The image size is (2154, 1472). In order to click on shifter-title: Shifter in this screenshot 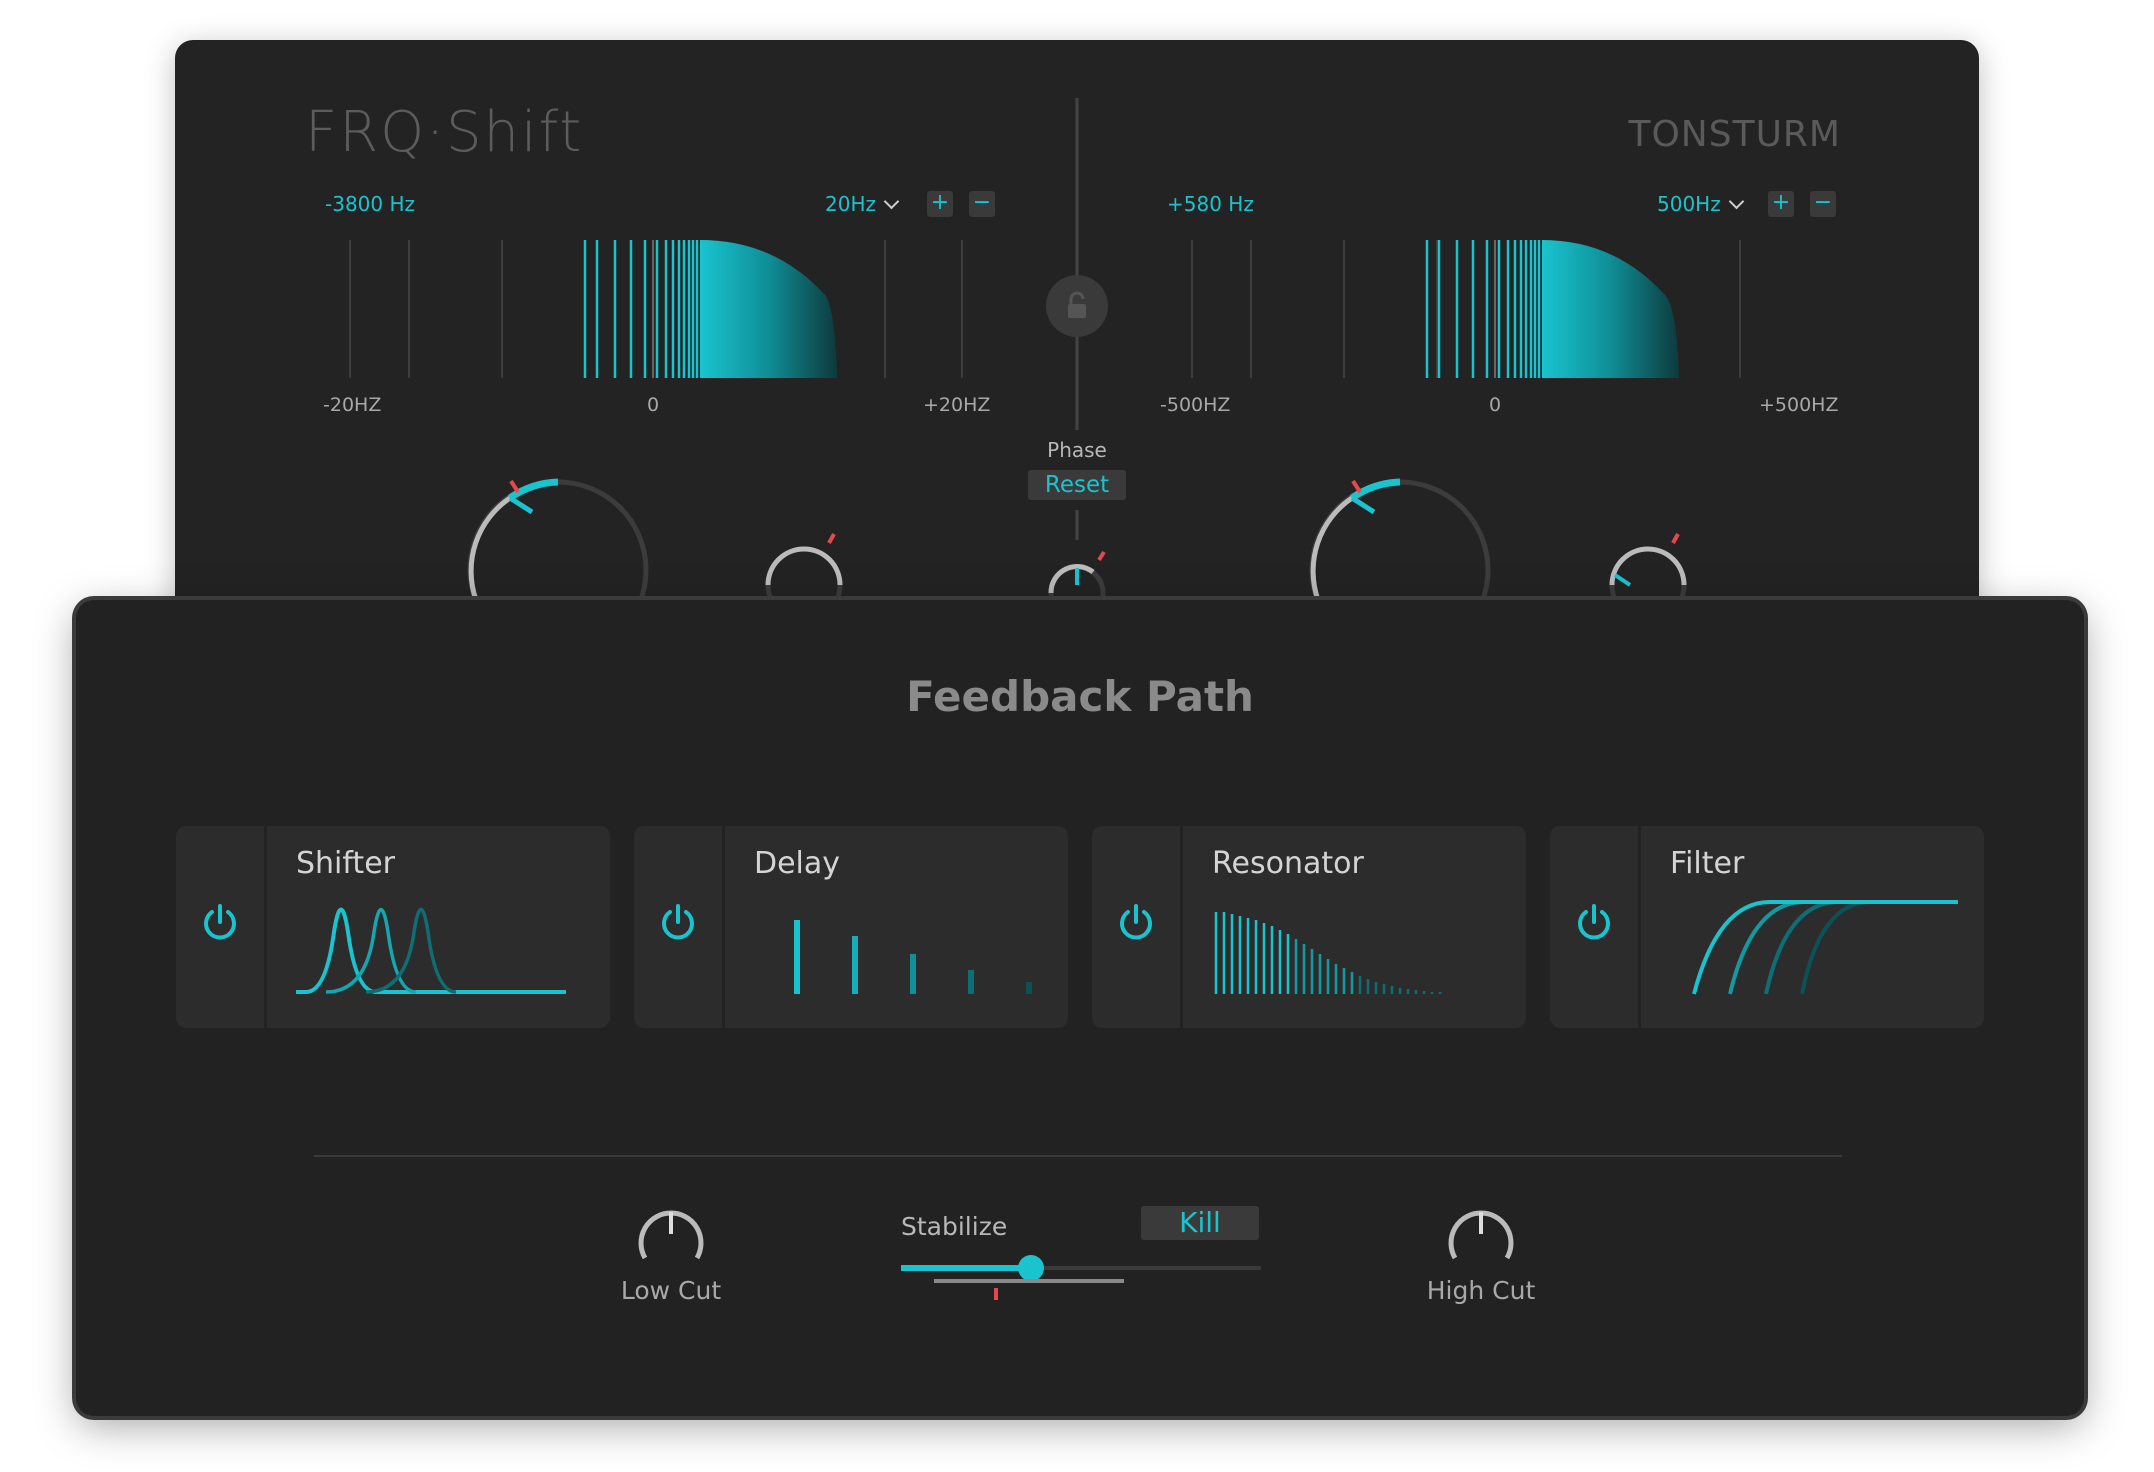, I will do `click(345, 863)`.